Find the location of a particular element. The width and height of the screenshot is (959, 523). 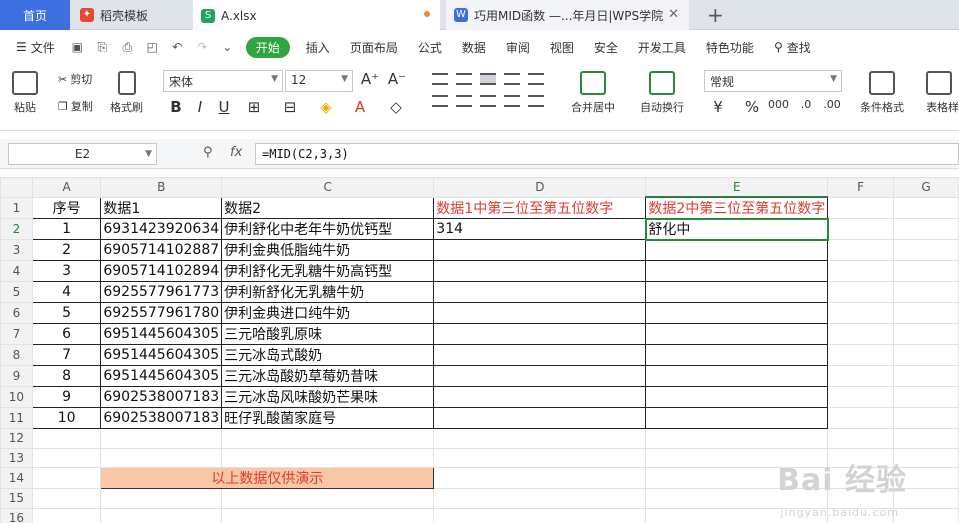

percent-icon: % is located at coordinates (752, 107).